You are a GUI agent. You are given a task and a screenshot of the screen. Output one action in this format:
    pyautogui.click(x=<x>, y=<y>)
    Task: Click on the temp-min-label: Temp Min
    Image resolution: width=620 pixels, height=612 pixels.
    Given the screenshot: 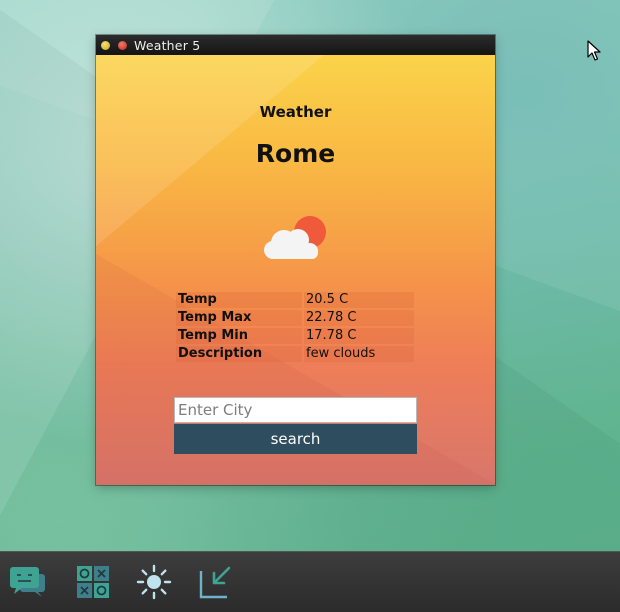 What is the action you would take?
    pyautogui.click(x=239, y=336)
    